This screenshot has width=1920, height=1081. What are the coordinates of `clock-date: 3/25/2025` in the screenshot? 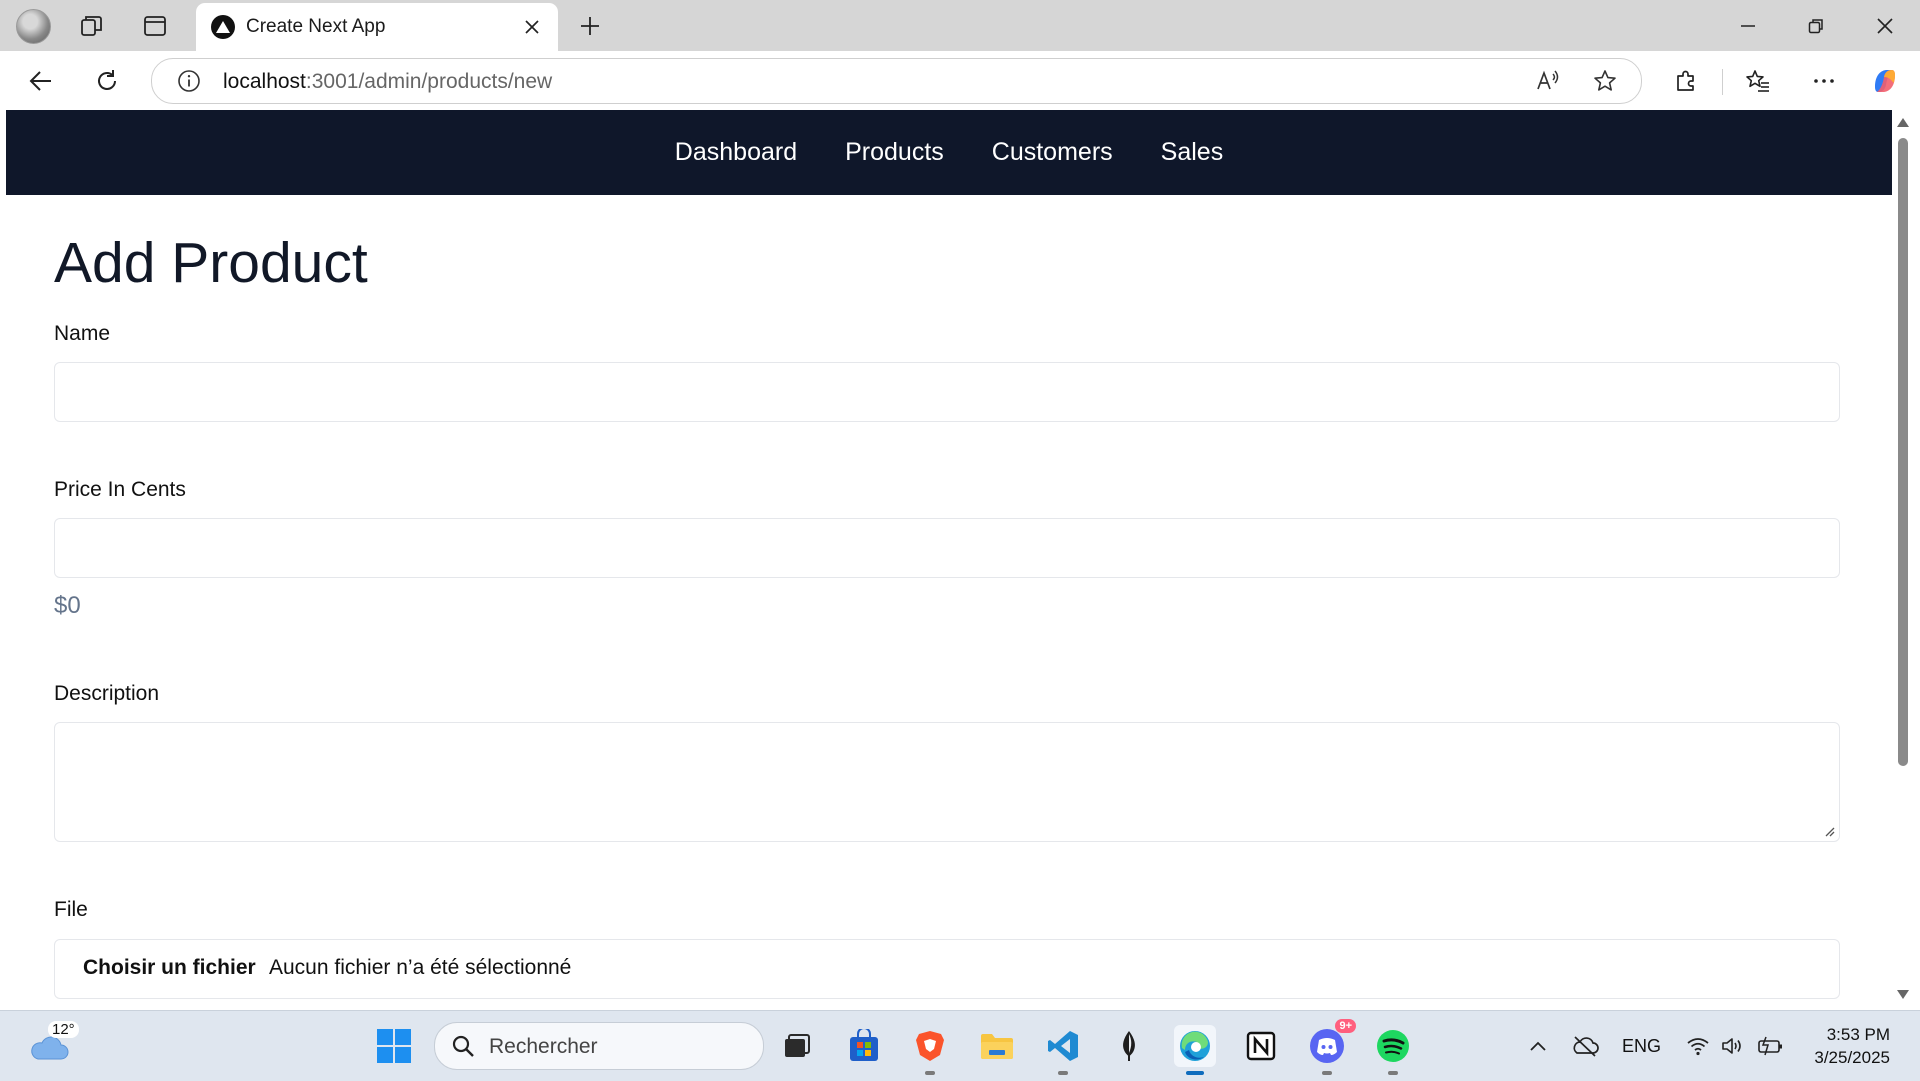 It's located at (1852, 1057).